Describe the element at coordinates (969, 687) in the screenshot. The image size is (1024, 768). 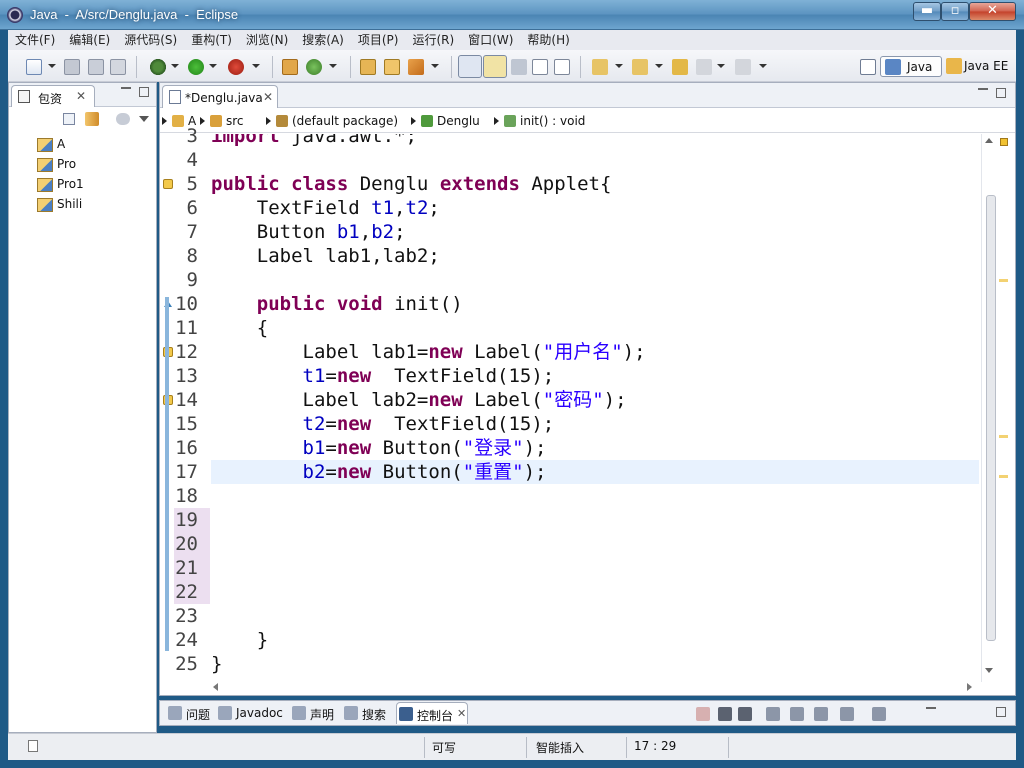
I see `scroll-right-arrow-icon` at that location.